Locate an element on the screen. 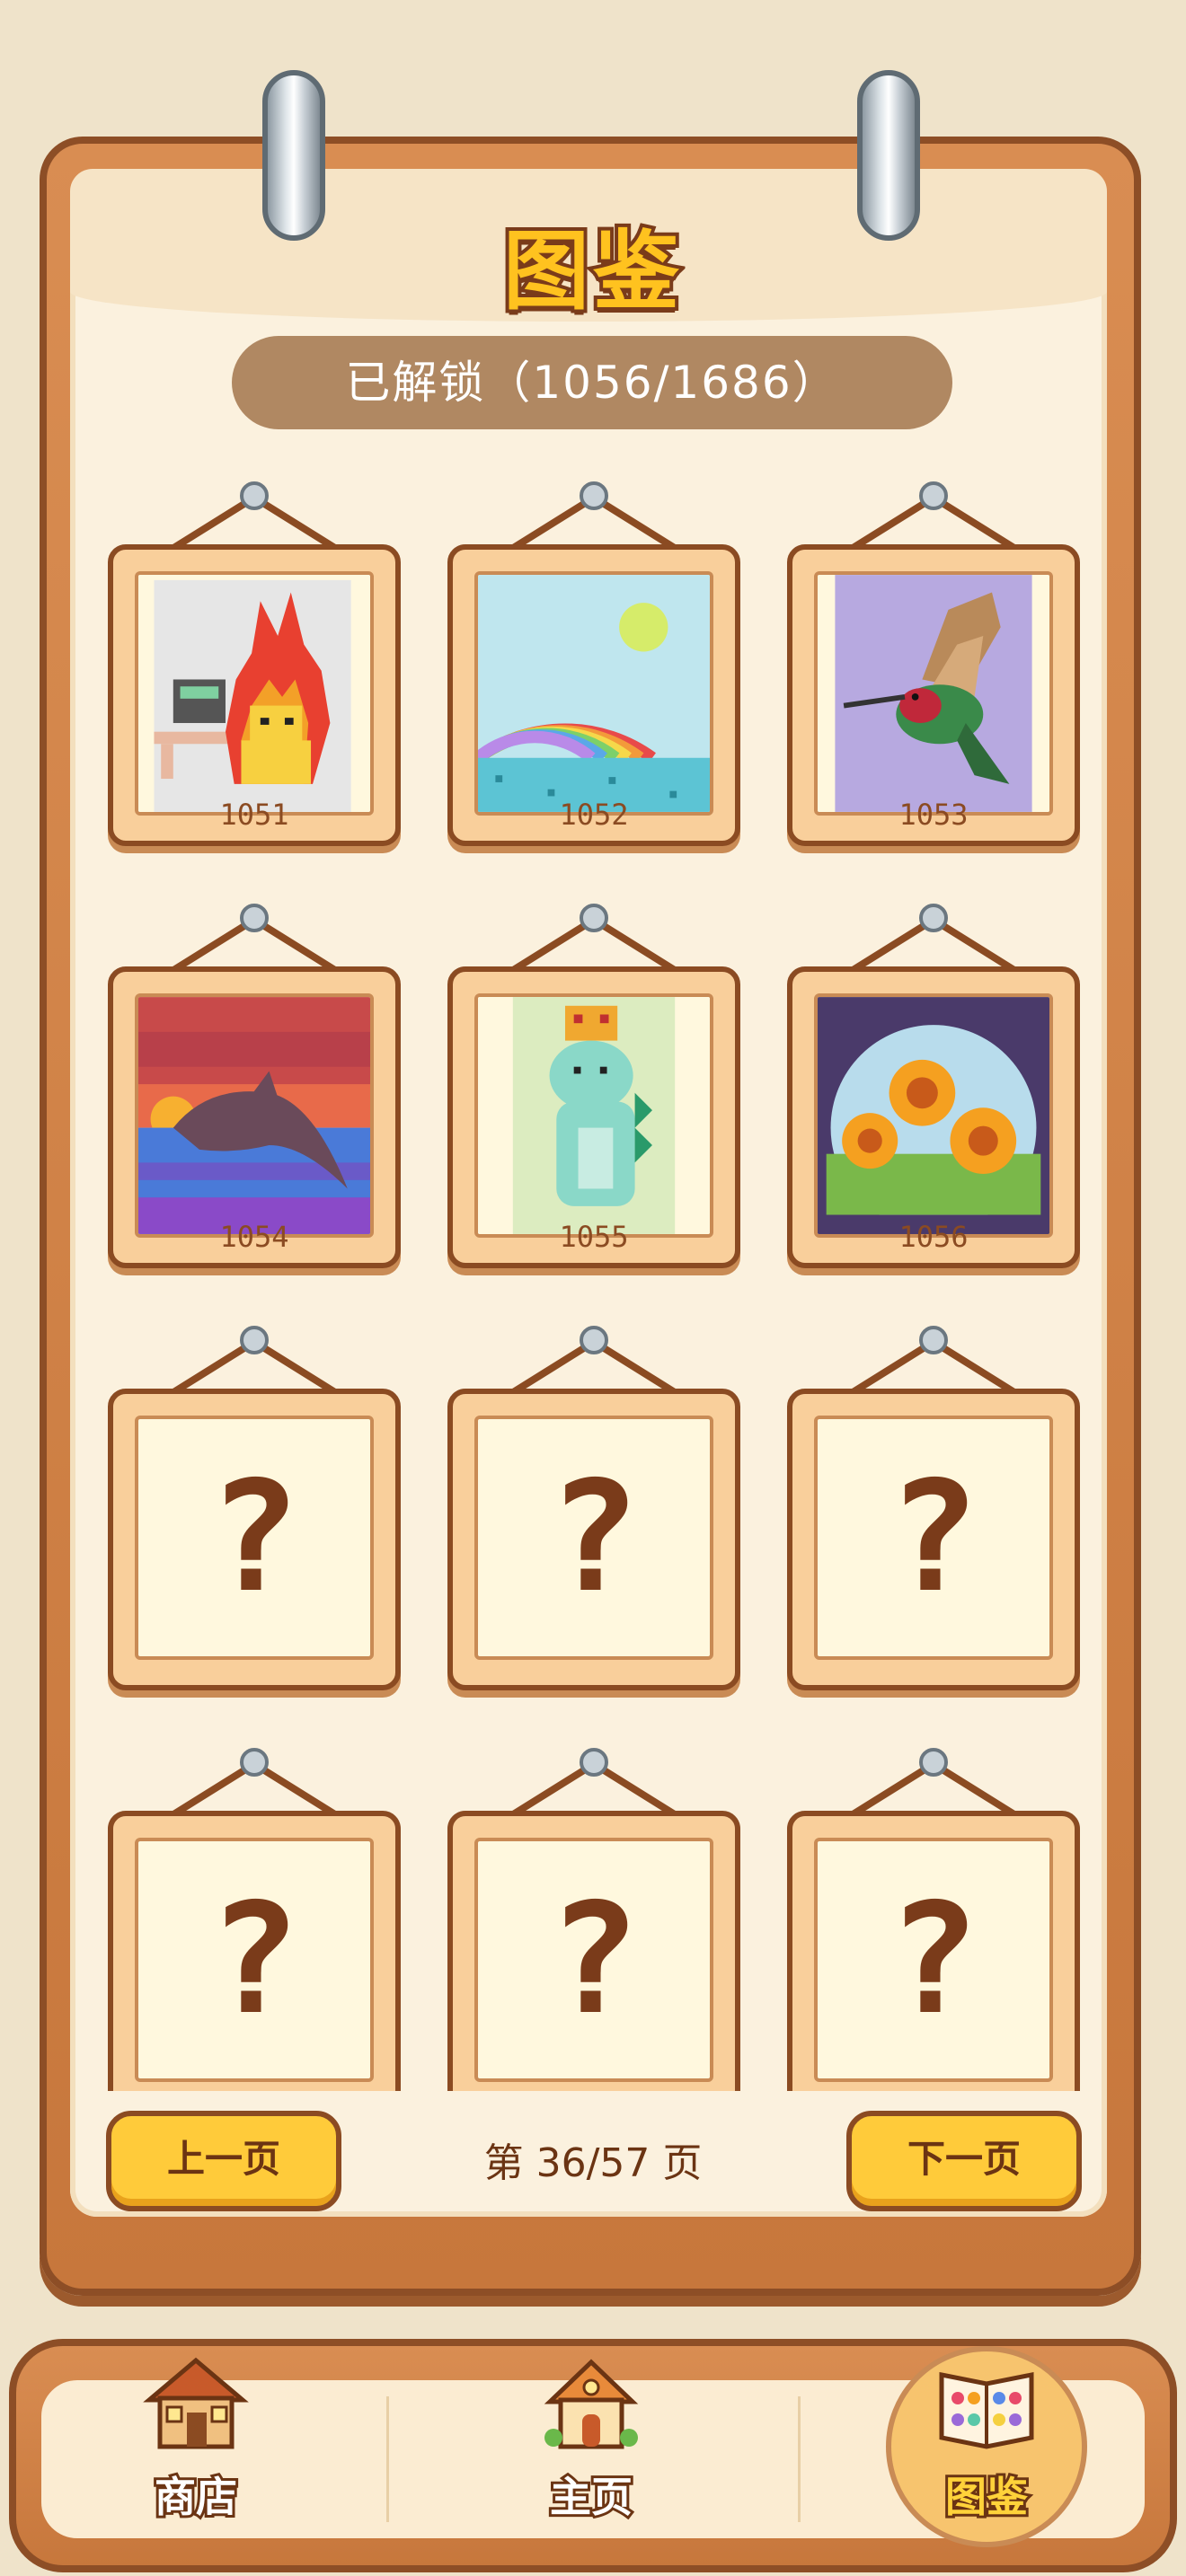  item-number: 1056 is located at coordinates (933, 1237).